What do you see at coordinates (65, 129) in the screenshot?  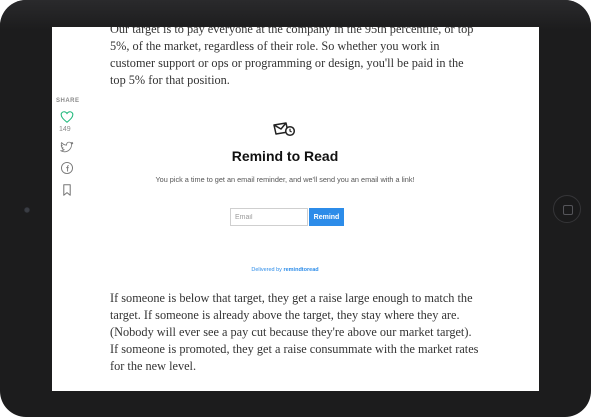 I see `like-count: 149` at bounding box center [65, 129].